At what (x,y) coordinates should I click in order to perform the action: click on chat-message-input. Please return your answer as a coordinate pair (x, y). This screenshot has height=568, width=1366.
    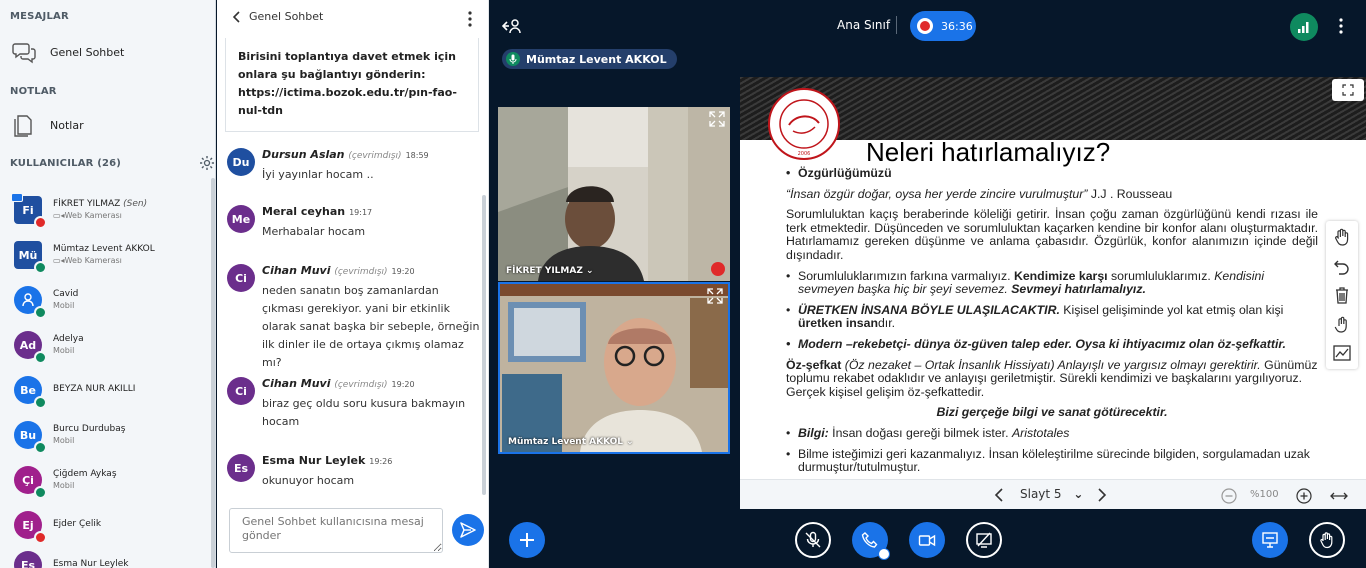
    Looking at the image, I should click on (336, 530).